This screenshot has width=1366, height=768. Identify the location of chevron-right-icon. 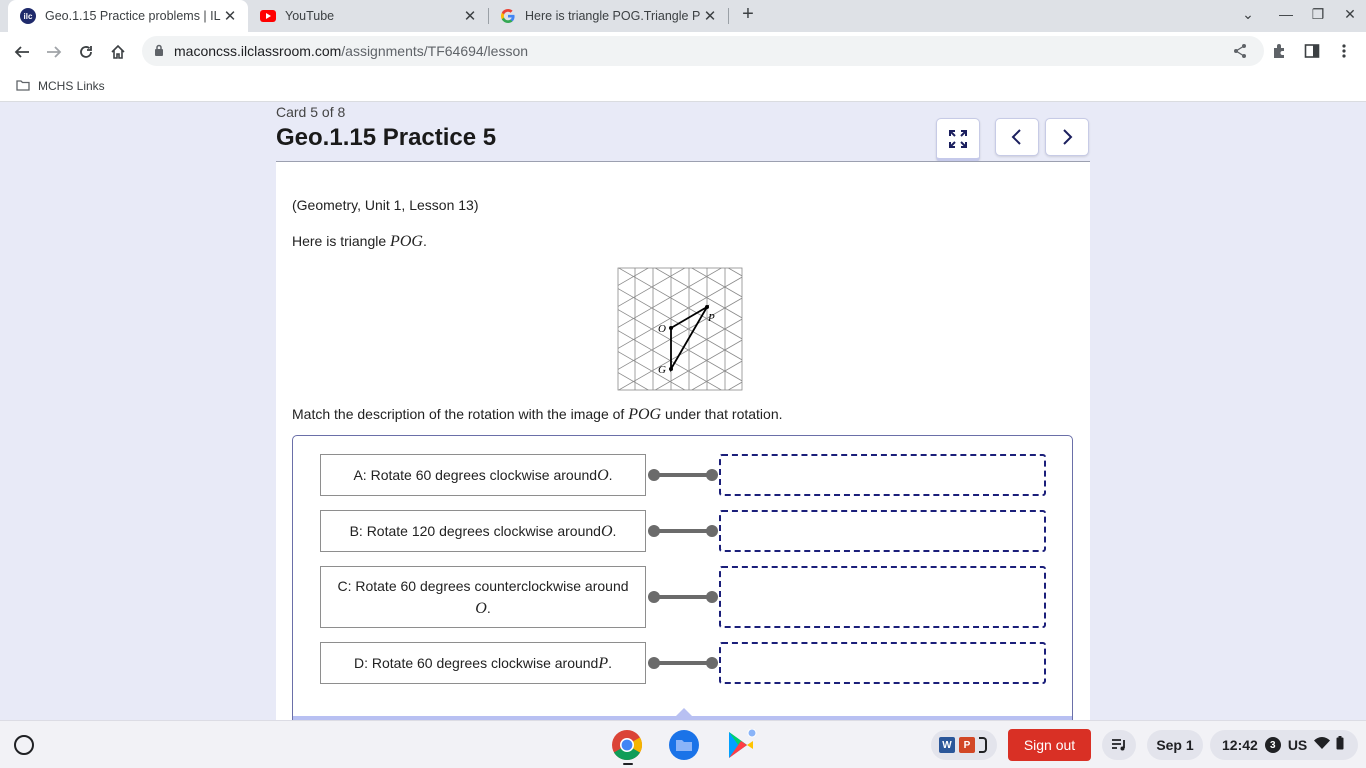
(1068, 137).